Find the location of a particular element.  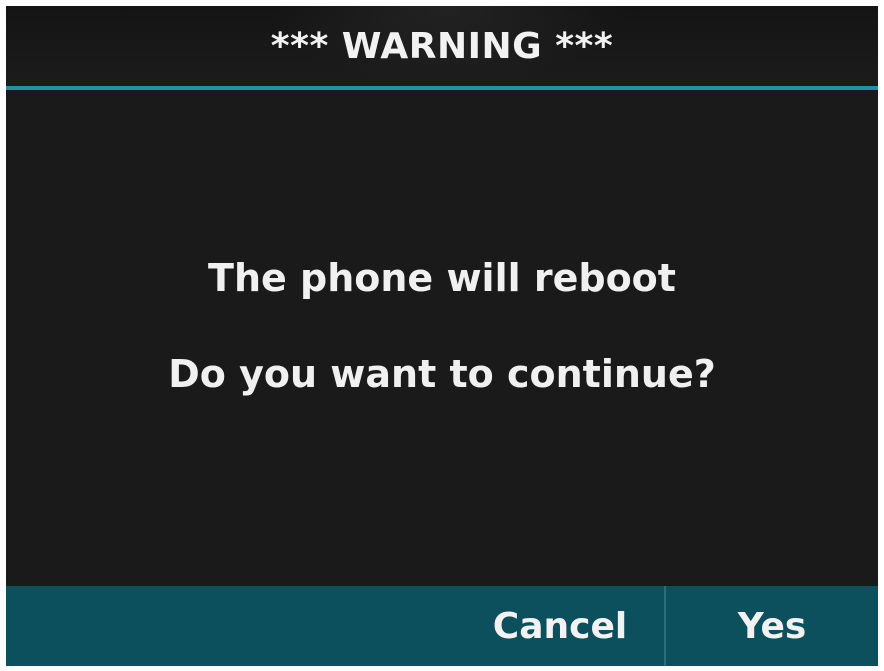

confirm-question: Do you want to continue? is located at coordinates (442, 374).